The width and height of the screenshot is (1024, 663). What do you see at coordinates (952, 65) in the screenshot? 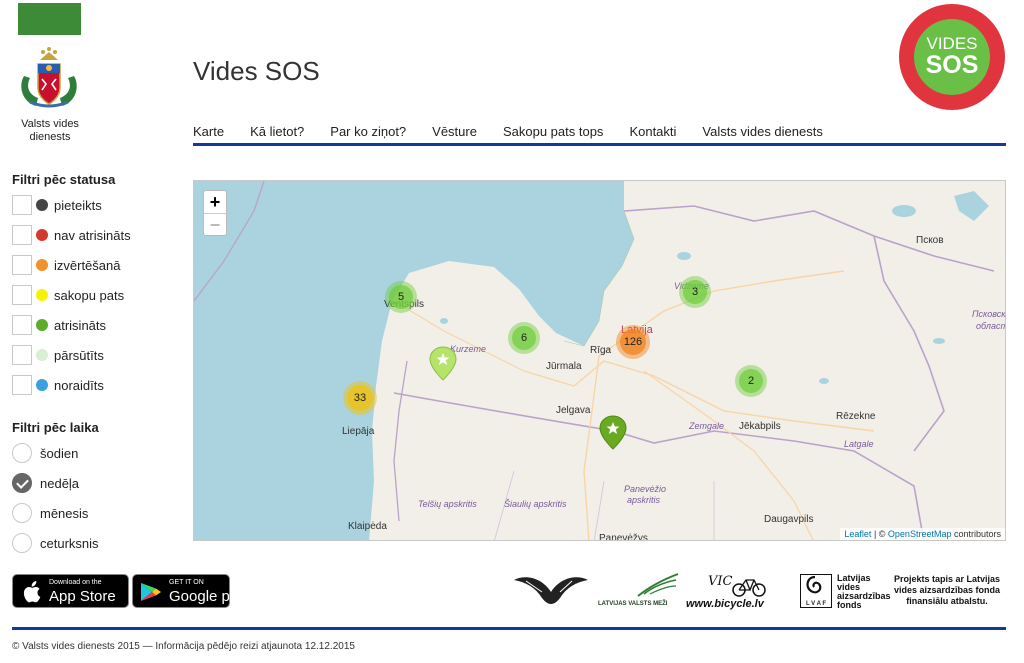
I see `logo-text-sos: SOS` at bounding box center [952, 65].